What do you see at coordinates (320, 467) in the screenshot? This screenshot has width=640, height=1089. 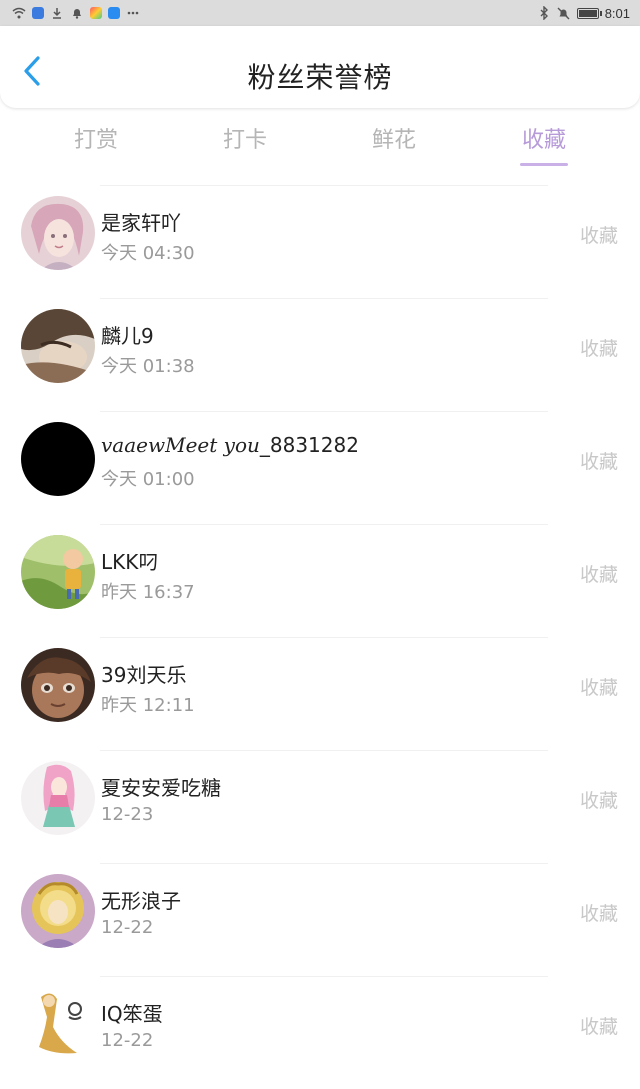 I see `list-item: vaaewMeet you_8831282 今天 01:00 收藏` at bounding box center [320, 467].